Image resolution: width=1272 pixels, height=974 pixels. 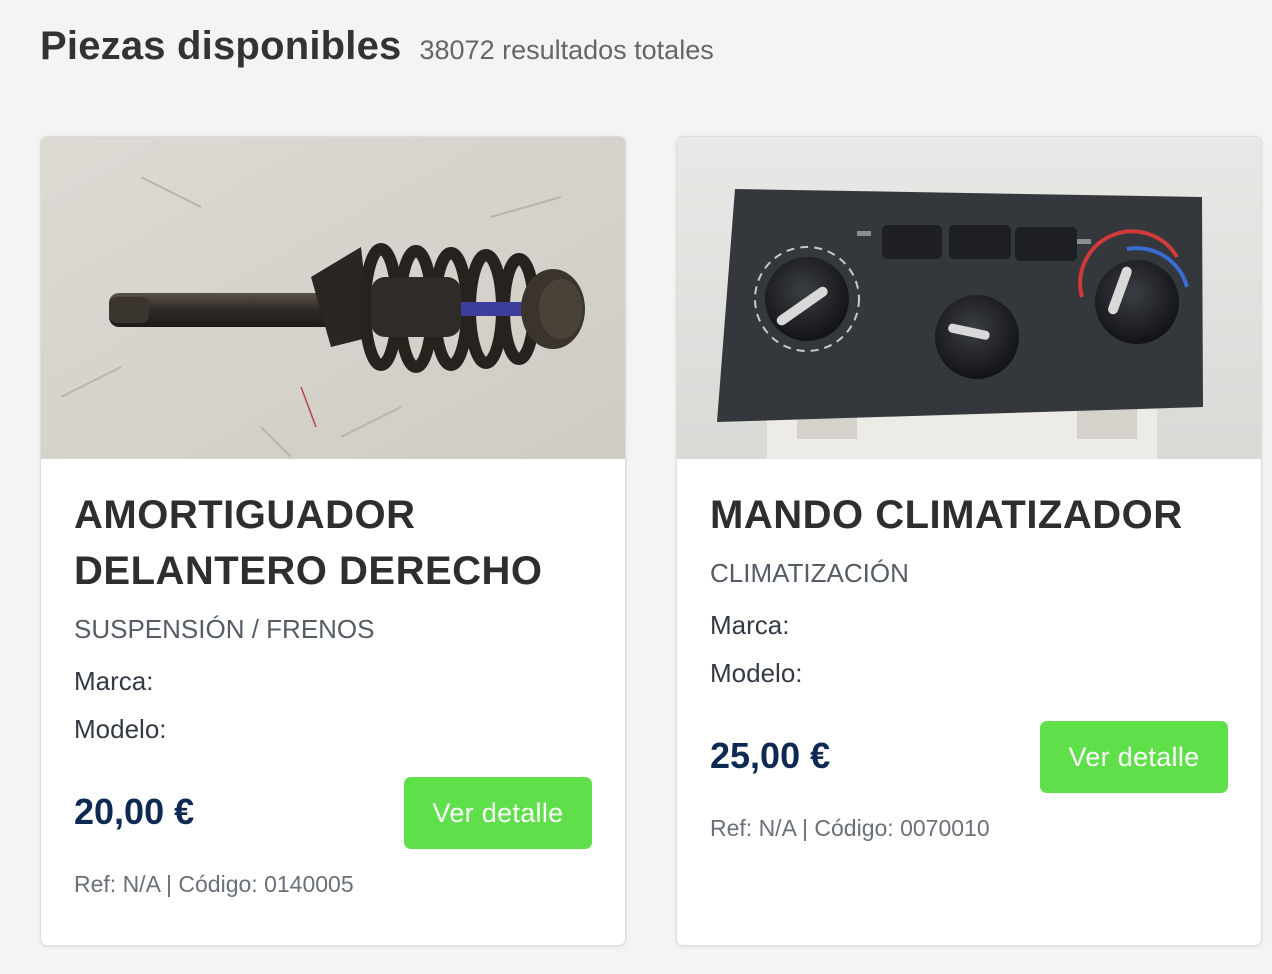 I want to click on results-count: 38072 resultados totales, so click(x=566, y=50).